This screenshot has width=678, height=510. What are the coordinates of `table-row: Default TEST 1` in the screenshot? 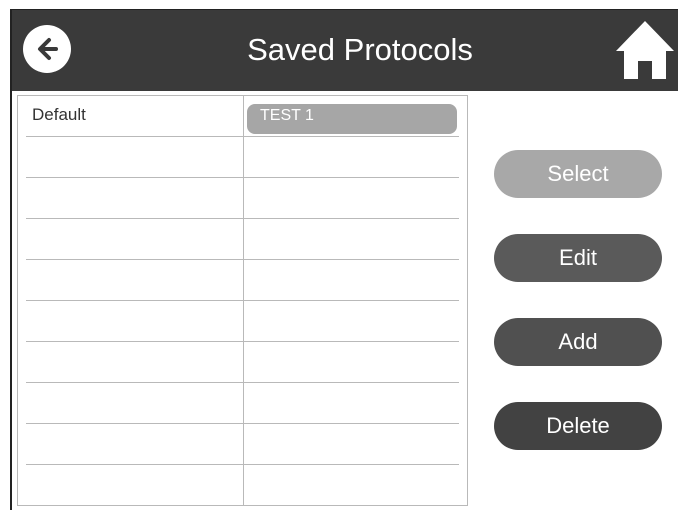 It's located at (242, 116).